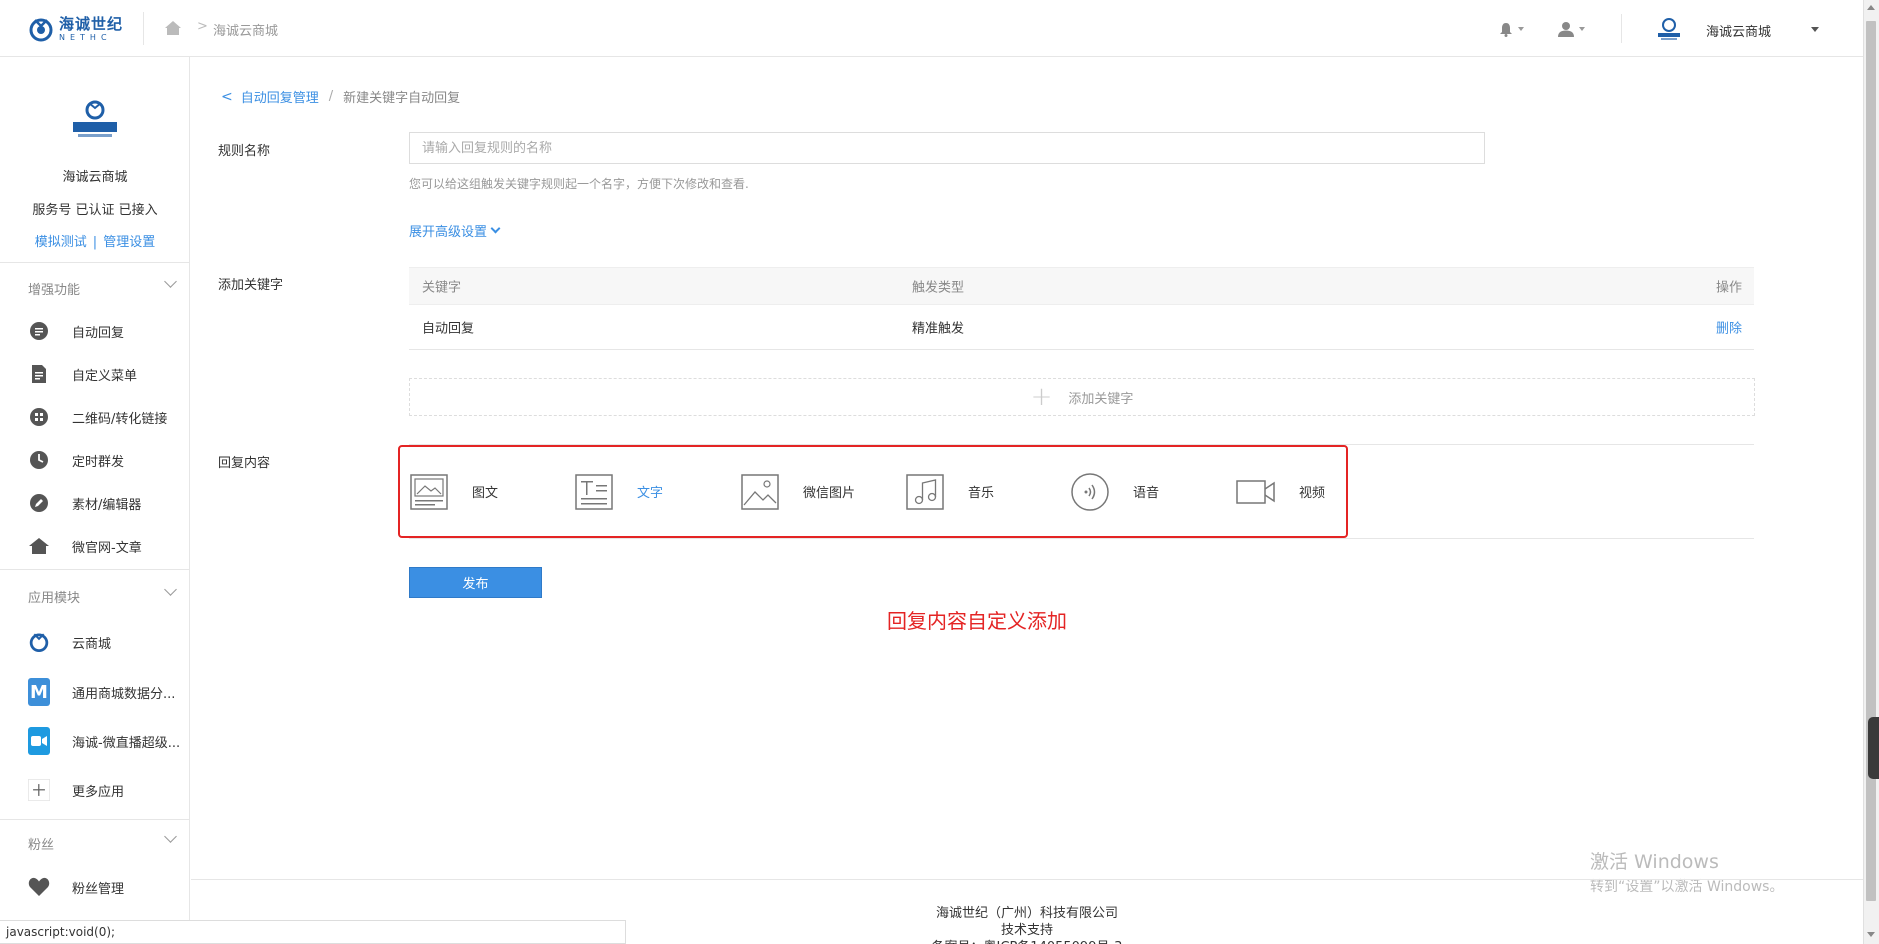  Describe the element at coordinates (98, 462) in the screenshot. I see `sidebar-item-label: 定时群发` at that location.